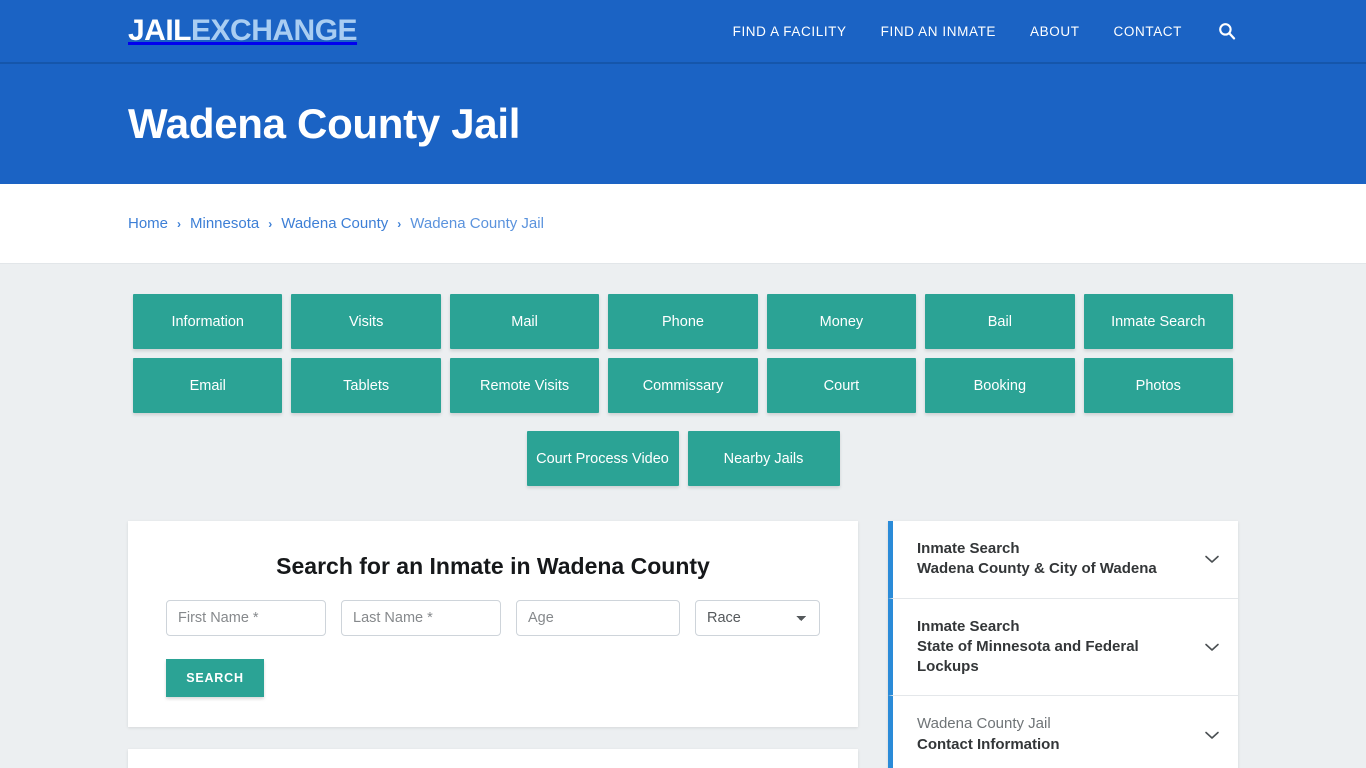  What do you see at coordinates (274, 30) in the screenshot?
I see `logo-text-secondary: EXCHANGE` at bounding box center [274, 30].